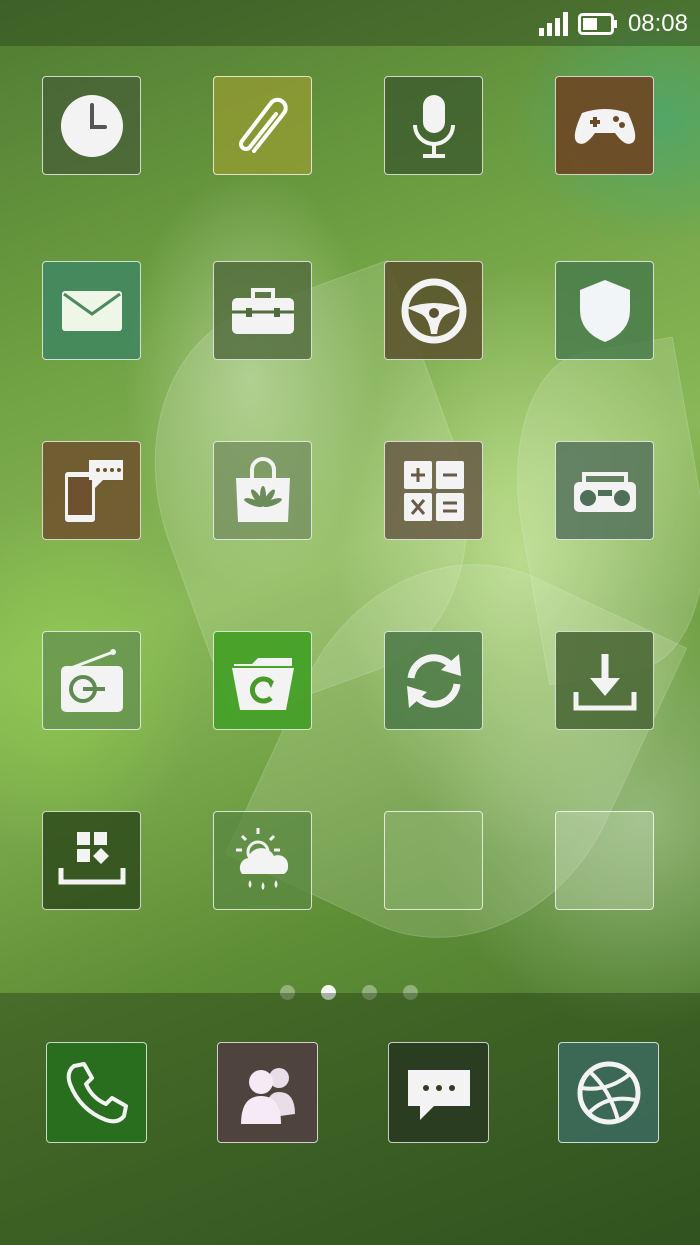  I want to click on status-clock: 08:08, so click(657, 23).